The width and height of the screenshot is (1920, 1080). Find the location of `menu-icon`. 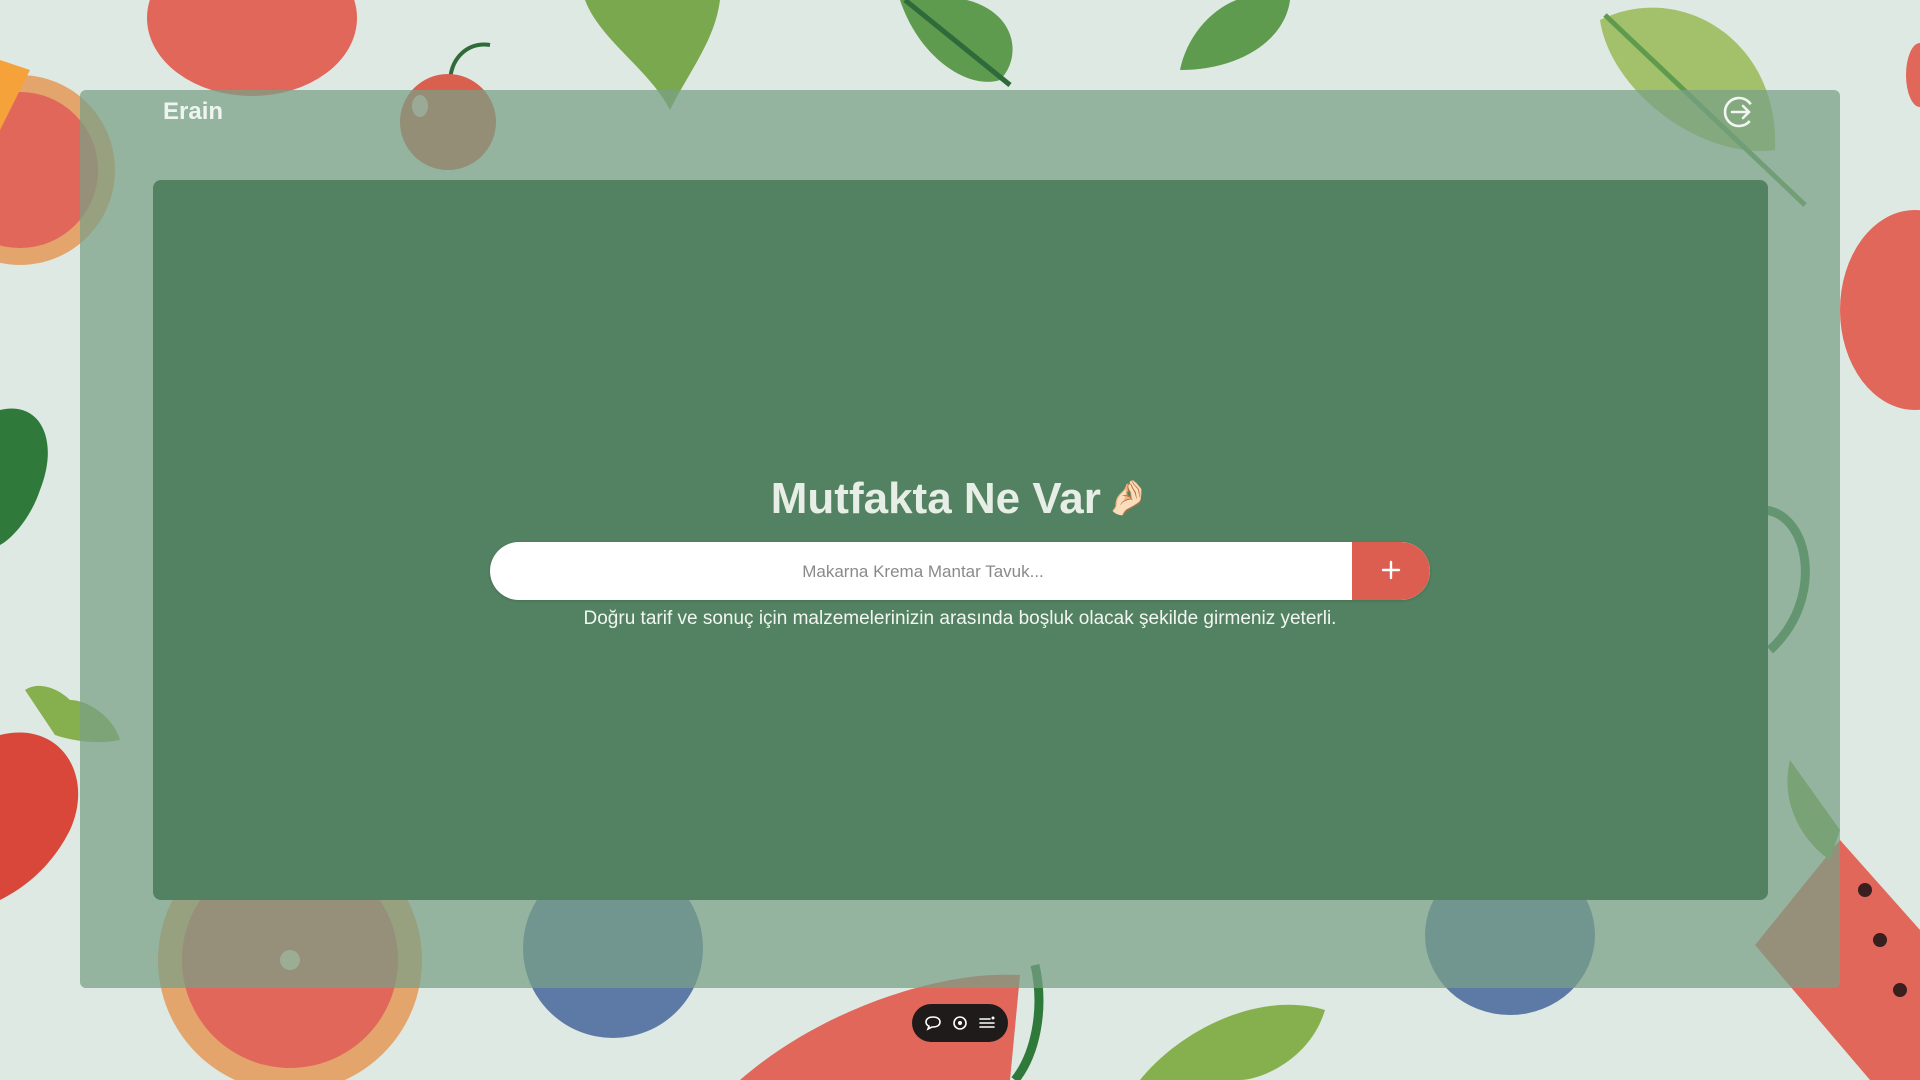

menu-icon is located at coordinates (987, 1023).